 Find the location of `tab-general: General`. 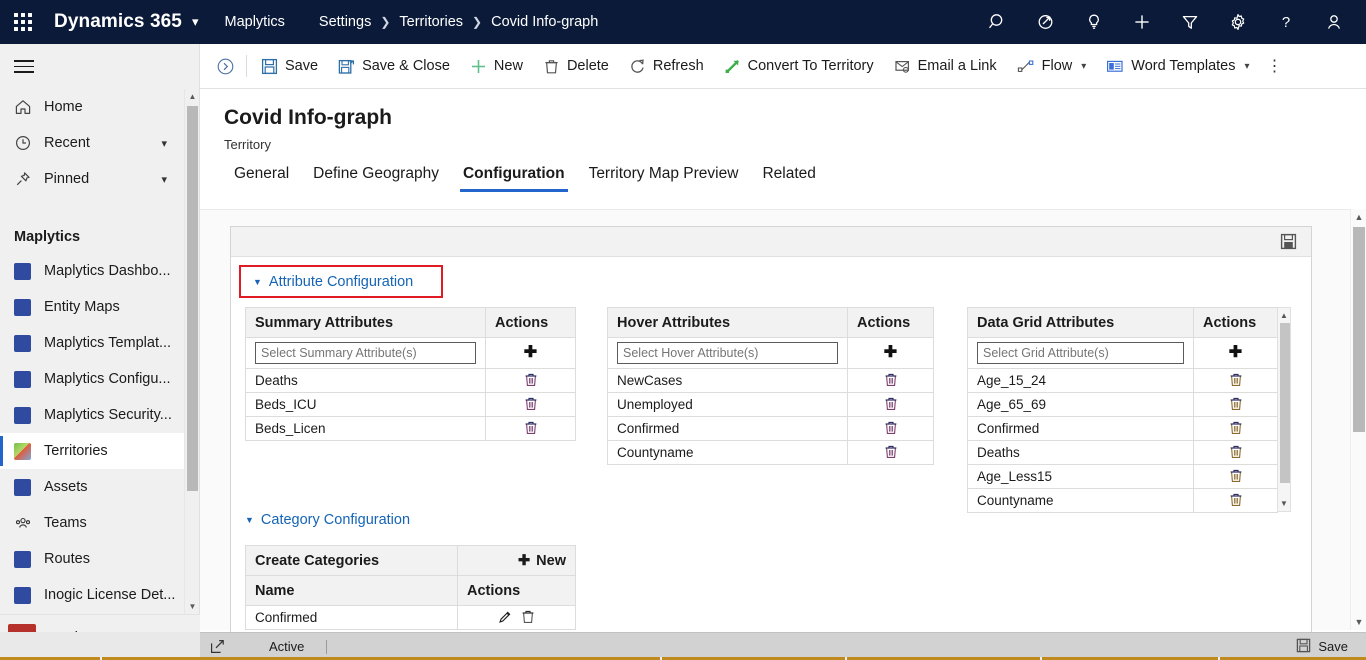

tab-general: General is located at coordinates (261, 178).